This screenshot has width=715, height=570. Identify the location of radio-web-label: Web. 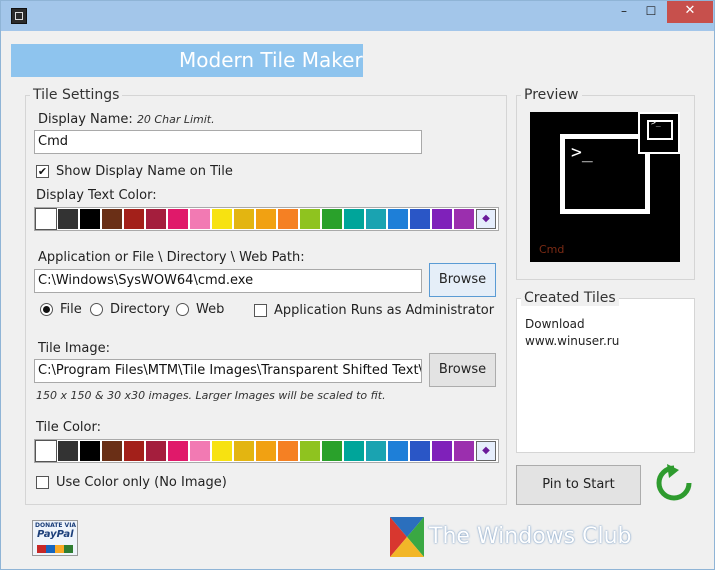
(210, 309).